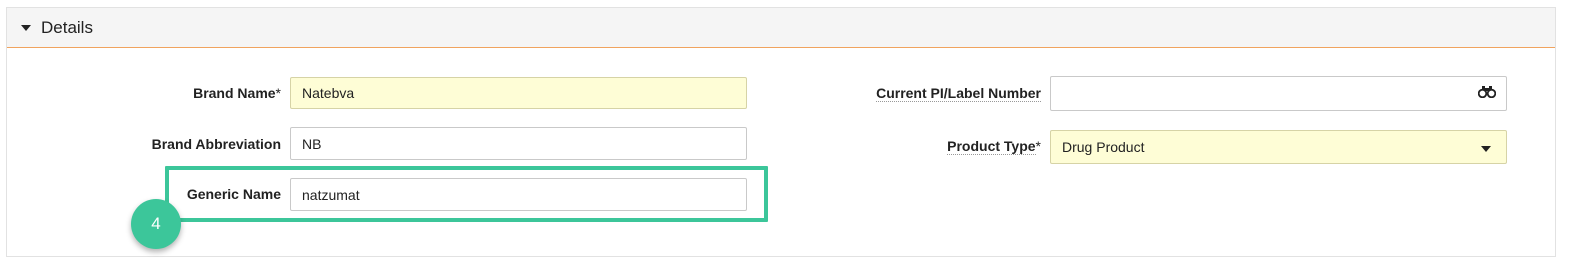 The width and height of the screenshot is (1581, 264). I want to click on product-type-label: Product Type*, so click(994, 146).